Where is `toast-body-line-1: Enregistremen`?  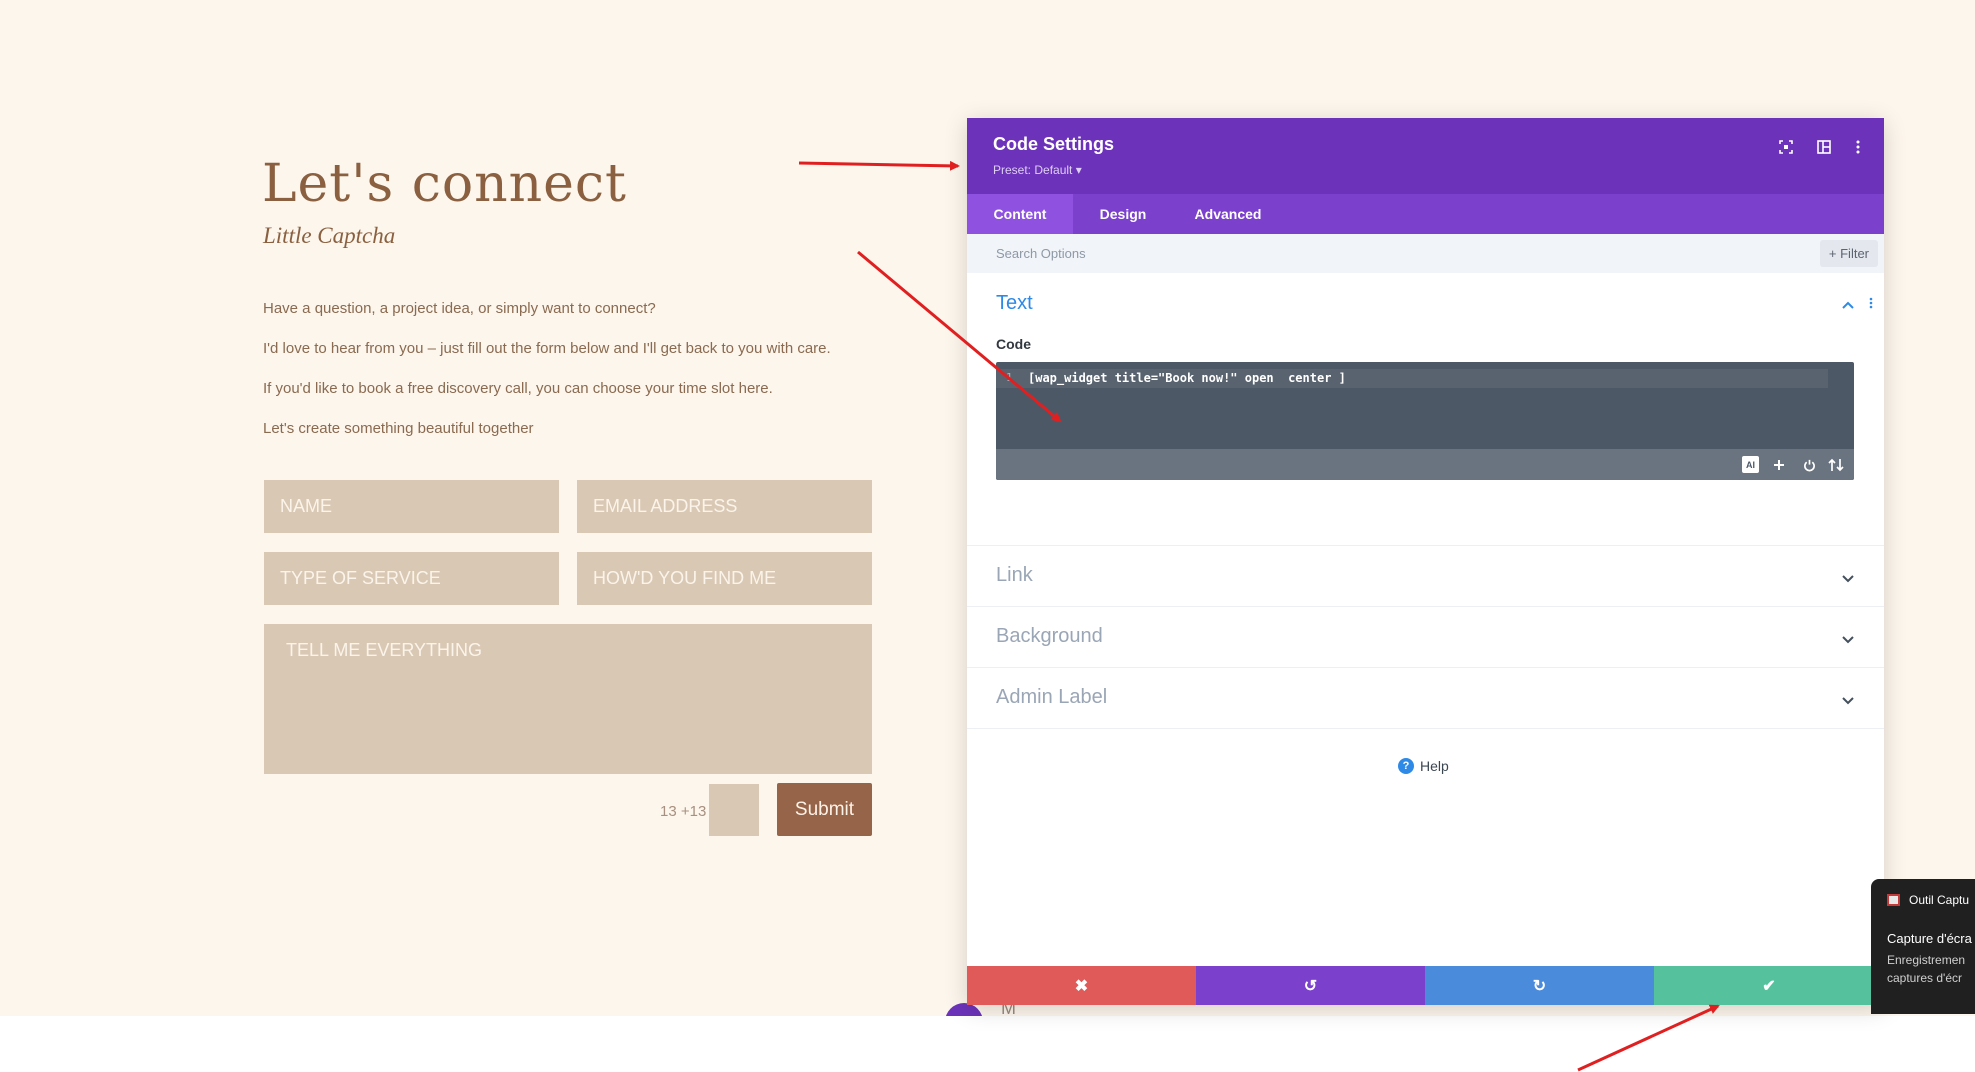 toast-body-line-1: Enregistremen is located at coordinates (1926, 960).